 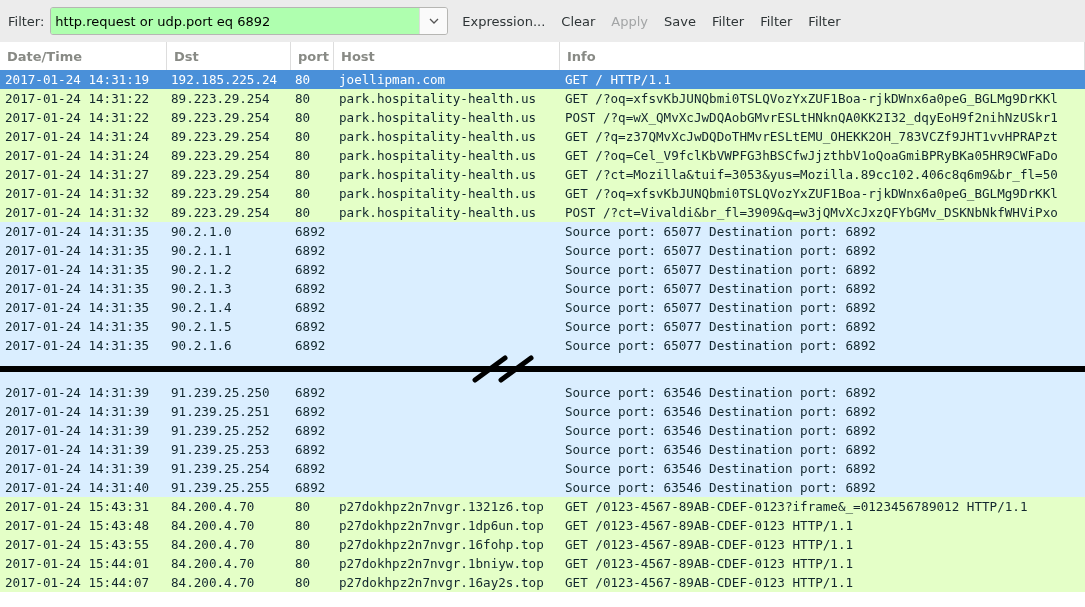 I want to click on packet-row: 2017-01-24 14:31:24 89.223.29.254 80 park.hospitality-health.us GET /?oq=Cel_V9fclKbVWPFG3hBSCfwJjzthbV1oQoaGmiBPRyBKa05HR9CWFaDo, so click(x=542, y=155).